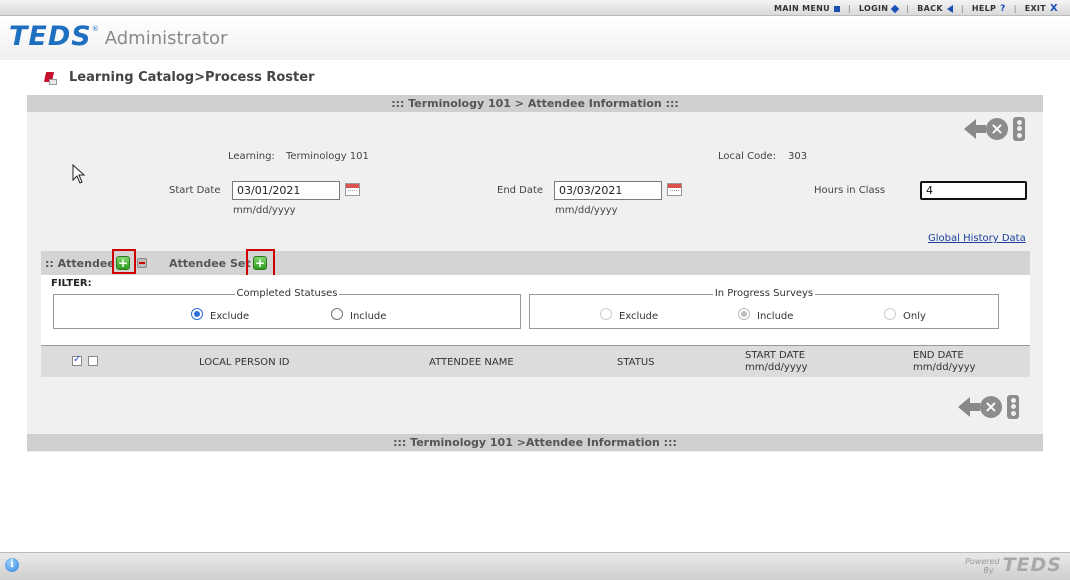 The height and width of the screenshot is (580, 1070). What do you see at coordinates (286, 190) in the screenshot?
I see `start-date-input: 03/01/2021` at bounding box center [286, 190].